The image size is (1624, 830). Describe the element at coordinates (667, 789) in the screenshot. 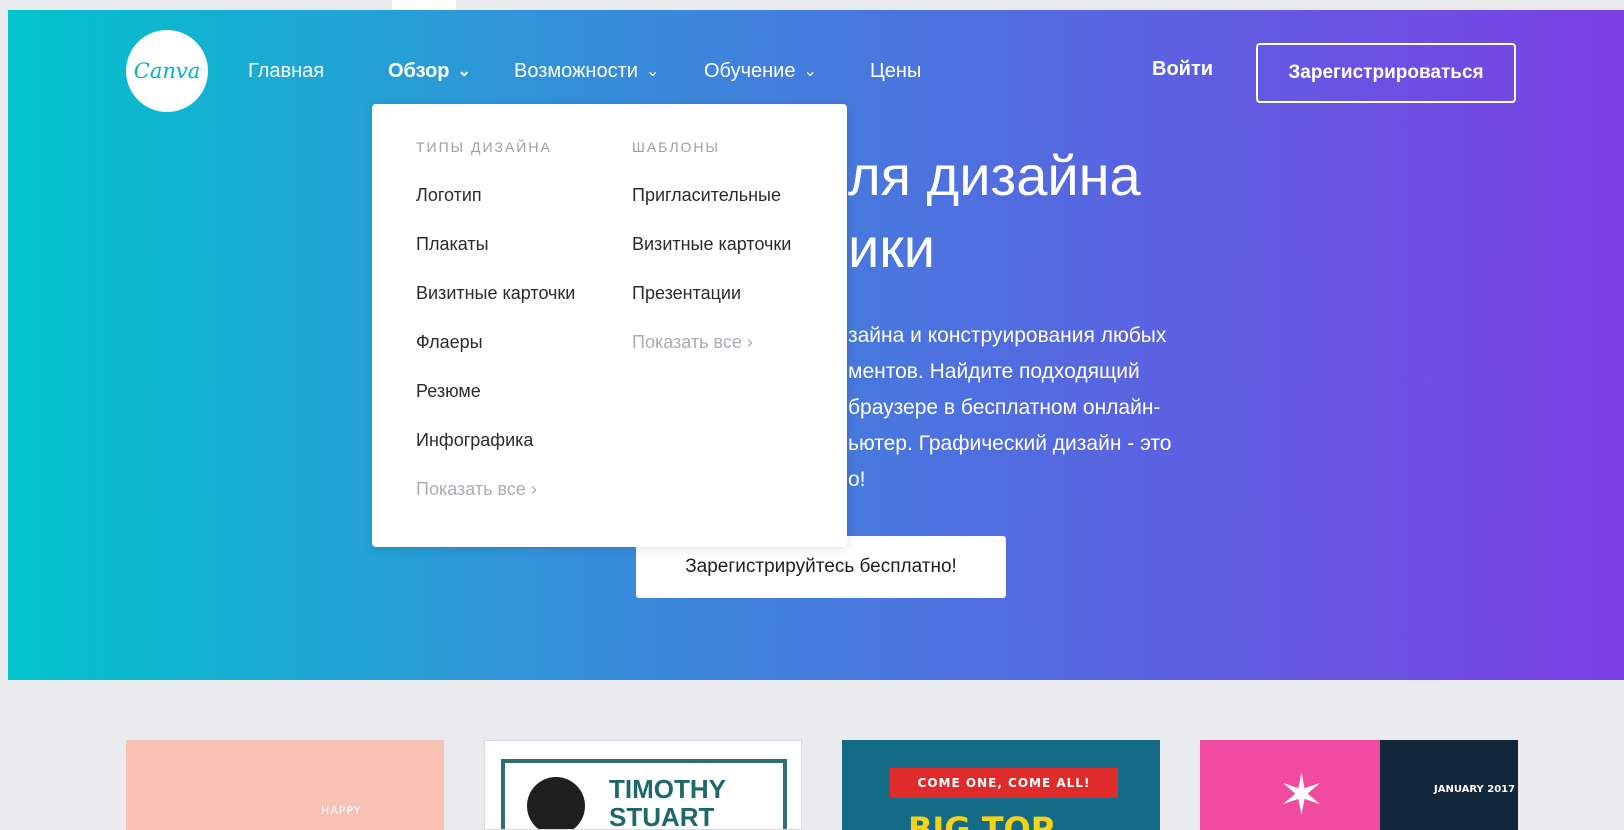

I see `card-business-title-line-1: TIMOTHY` at that location.